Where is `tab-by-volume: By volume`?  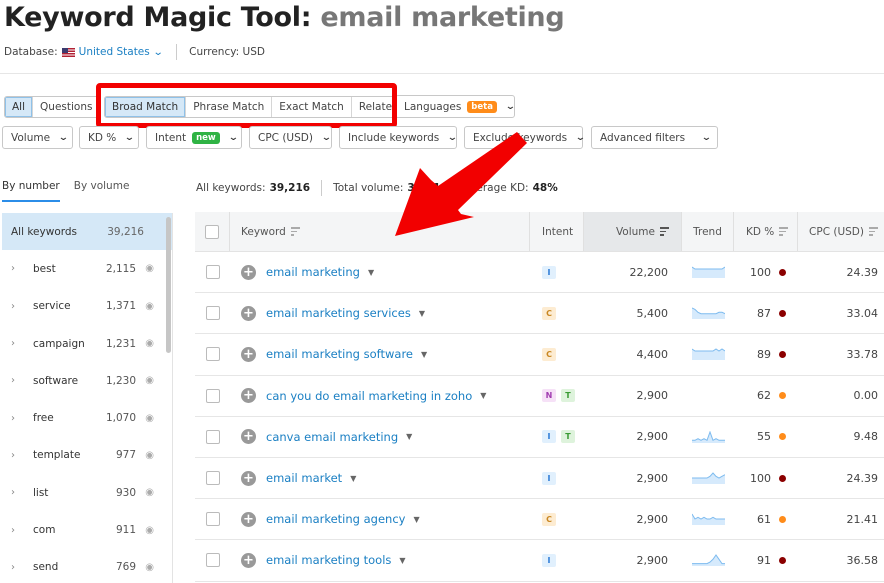
tab-by-volume: By volume is located at coordinates (102, 191).